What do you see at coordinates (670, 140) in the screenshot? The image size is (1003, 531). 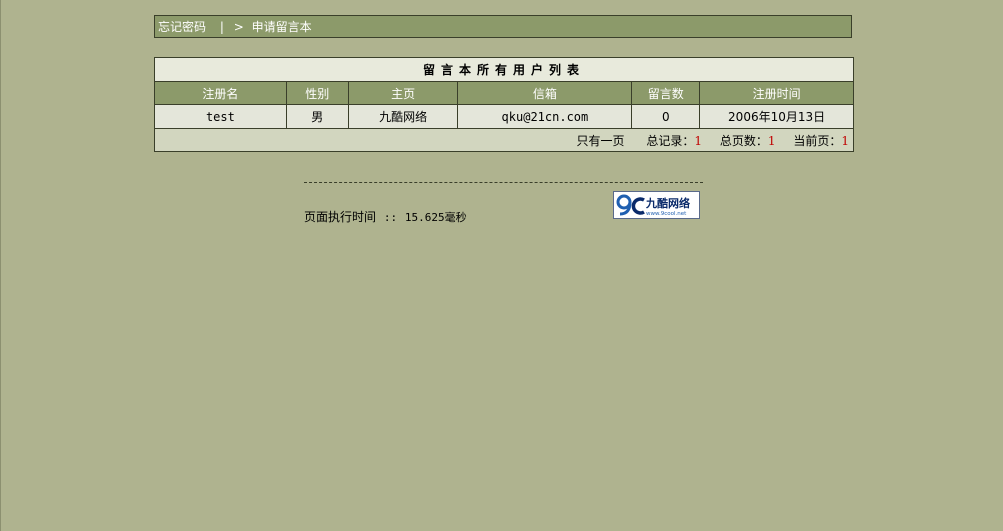 I see `total-records-label: 总记录：` at bounding box center [670, 140].